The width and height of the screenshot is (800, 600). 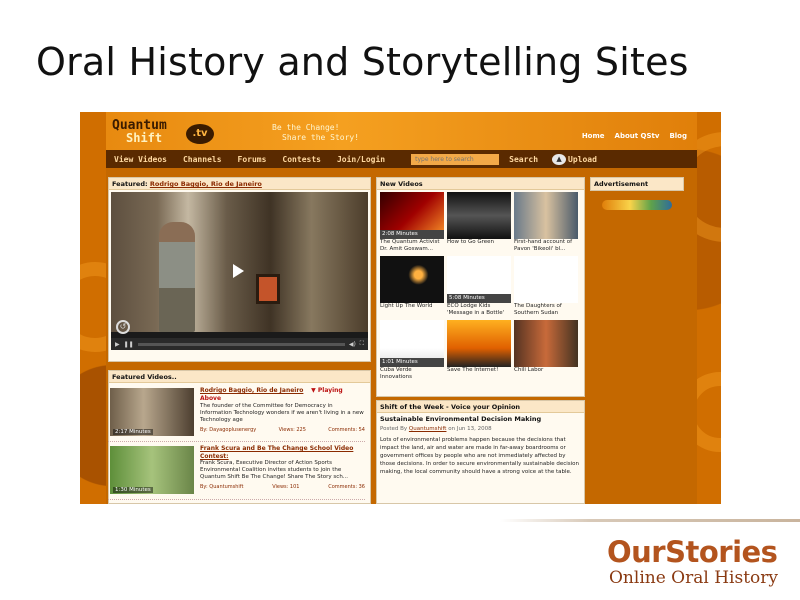 I want to click on video-duration: 1:01 Minutes, so click(x=412, y=362).